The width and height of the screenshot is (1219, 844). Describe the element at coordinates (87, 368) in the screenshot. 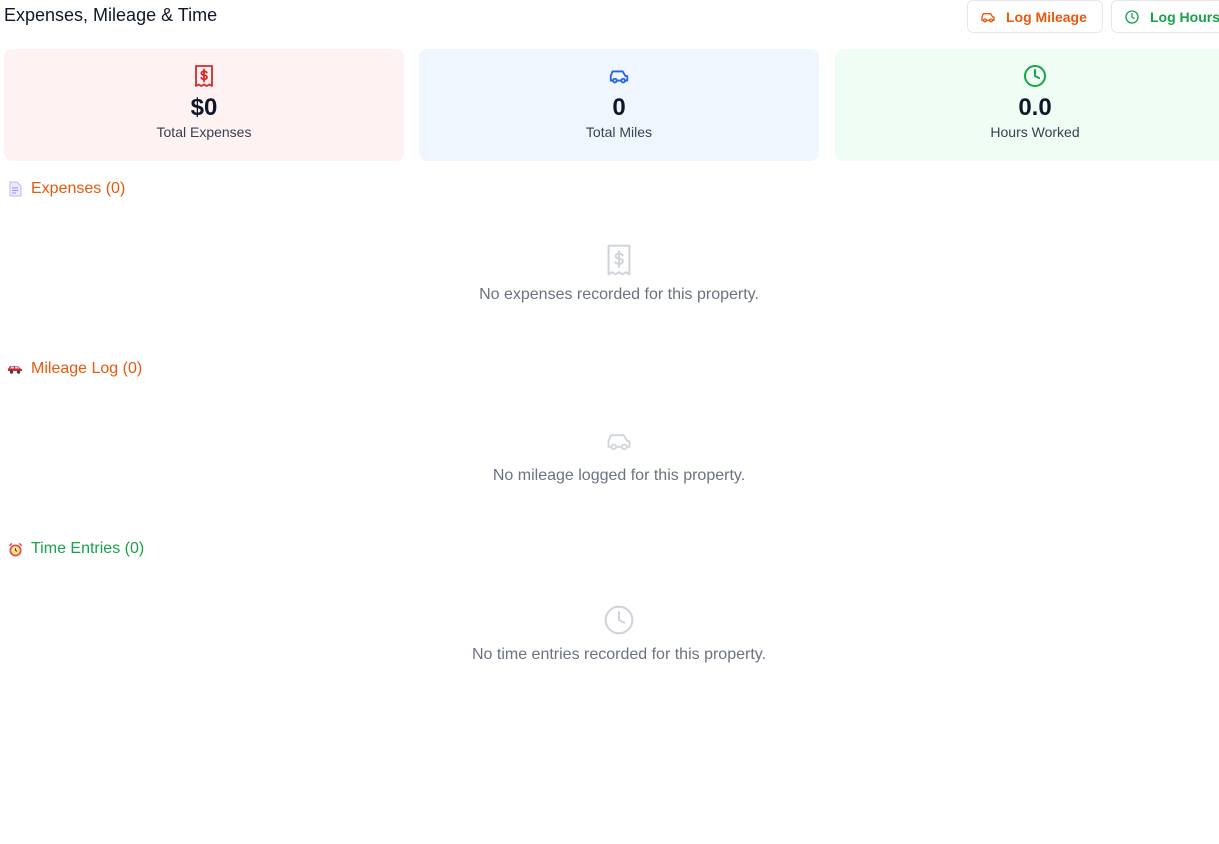

I see `mileage-section-title: Mileage Log (0)` at that location.